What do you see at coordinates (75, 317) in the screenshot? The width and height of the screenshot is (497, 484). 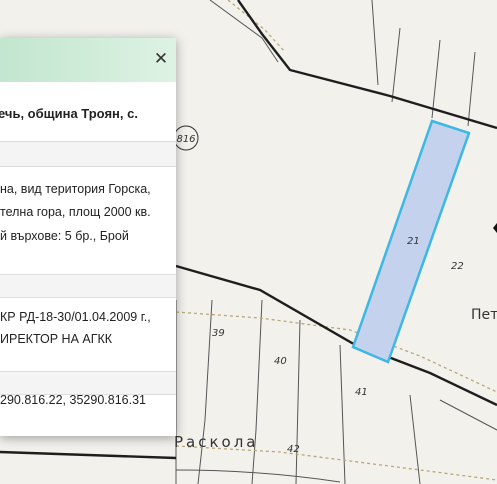 I see `order-line-1: КР РД-18-30/01.04.2009 г.,` at bounding box center [75, 317].